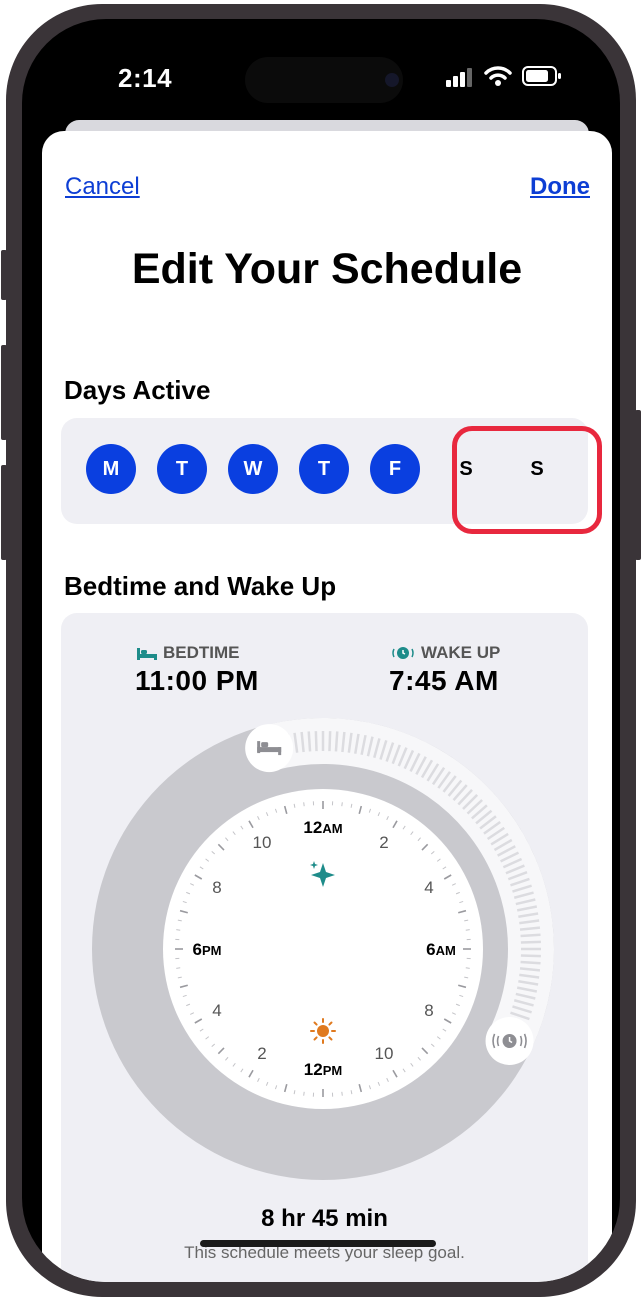 The width and height of the screenshot is (642, 1301). What do you see at coordinates (253, 469) in the screenshot?
I see `day-wednesday-toggle: W` at bounding box center [253, 469].